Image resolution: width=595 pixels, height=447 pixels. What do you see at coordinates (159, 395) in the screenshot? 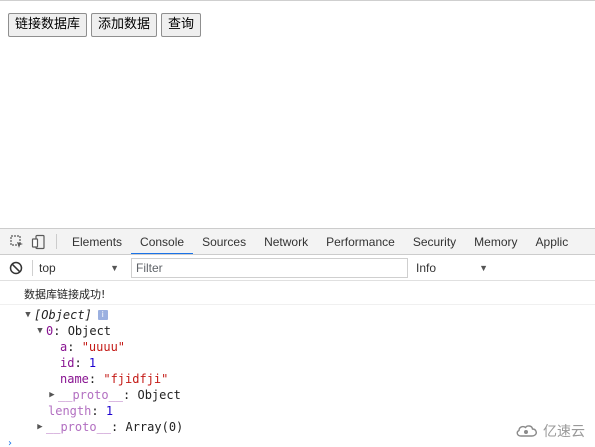
I see `proto-value: Object` at bounding box center [159, 395].